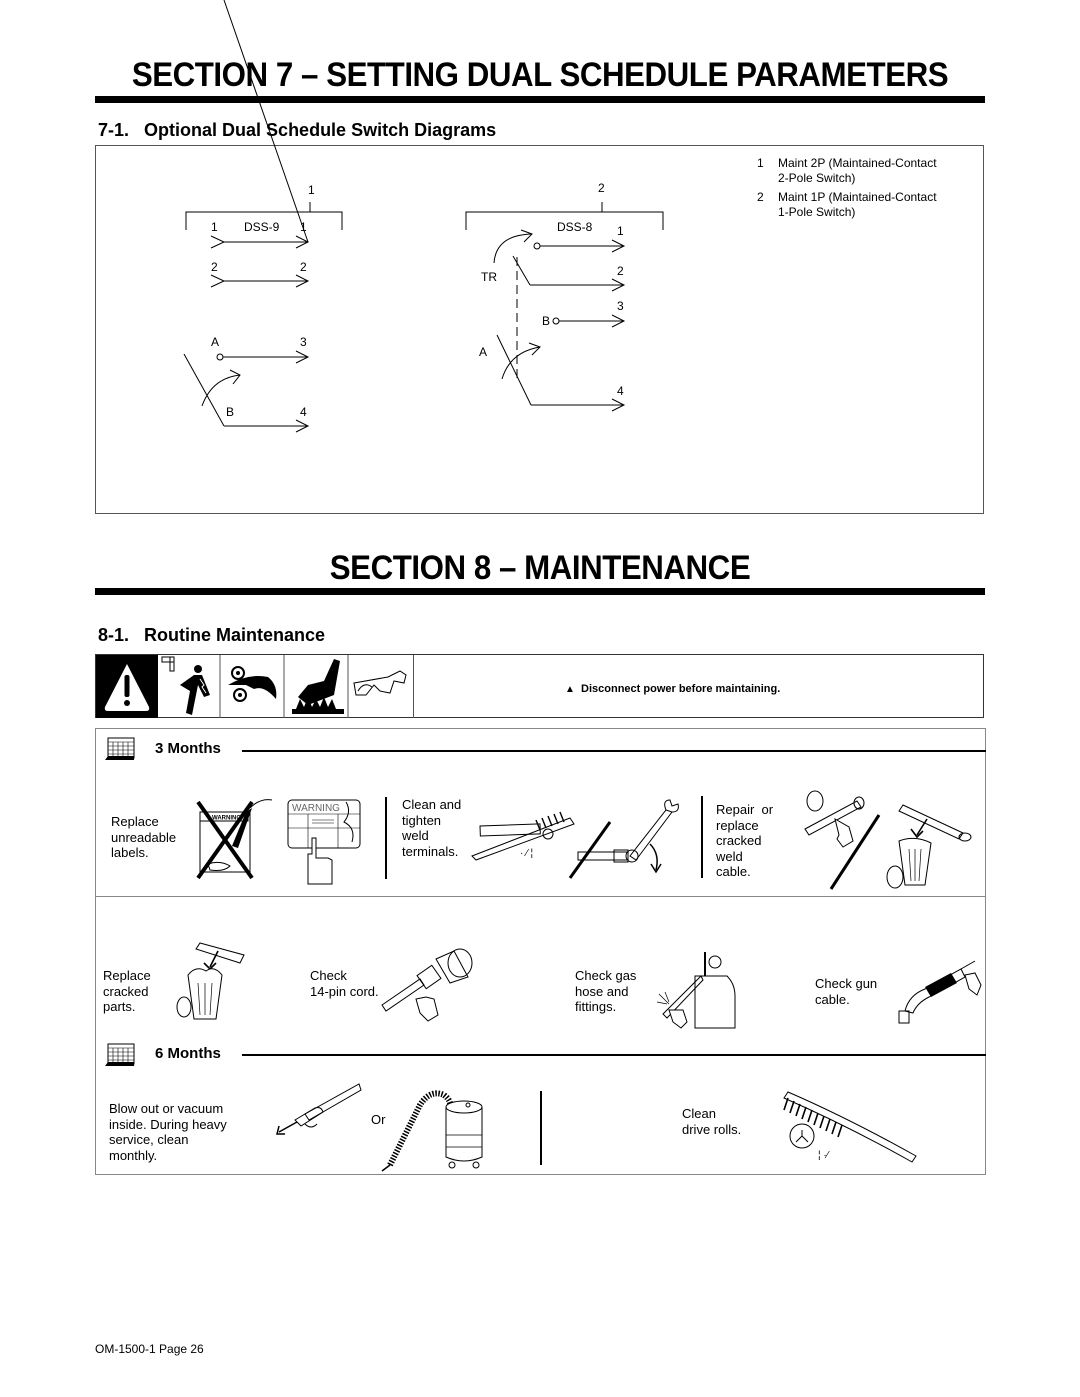 This screenshot has height=1397, width=1080. Describe the element at coordinates (575, 227) in the screenshot. I see `dss8-name: DSS-8` at that location.